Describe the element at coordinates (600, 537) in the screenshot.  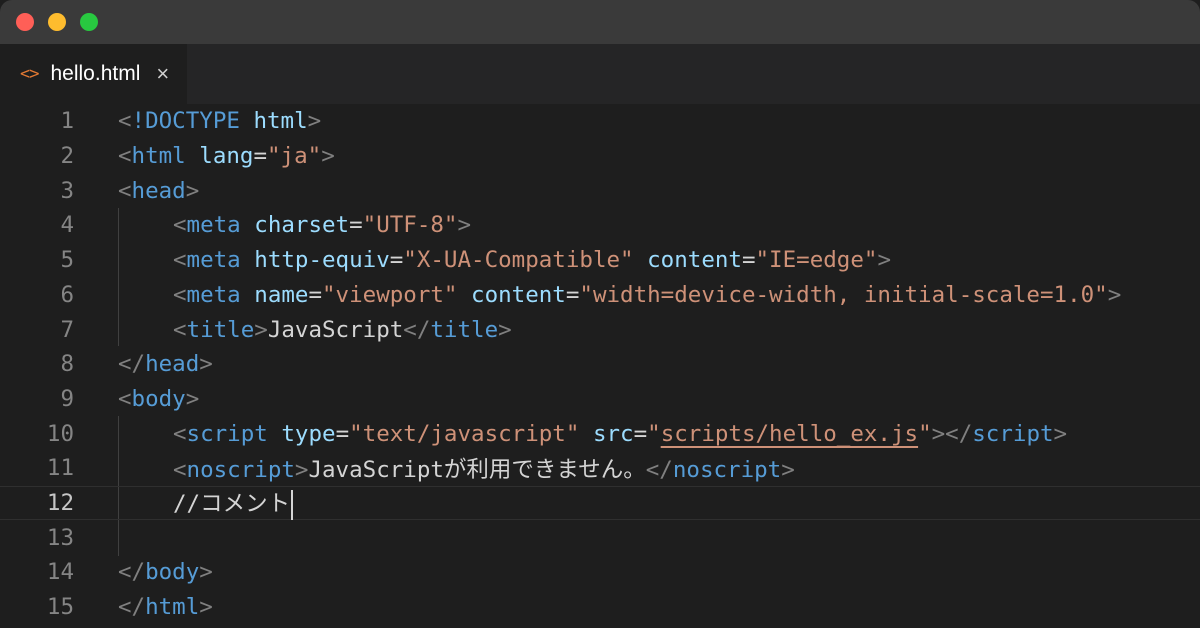
I see `code-line-13: 13` at that location.